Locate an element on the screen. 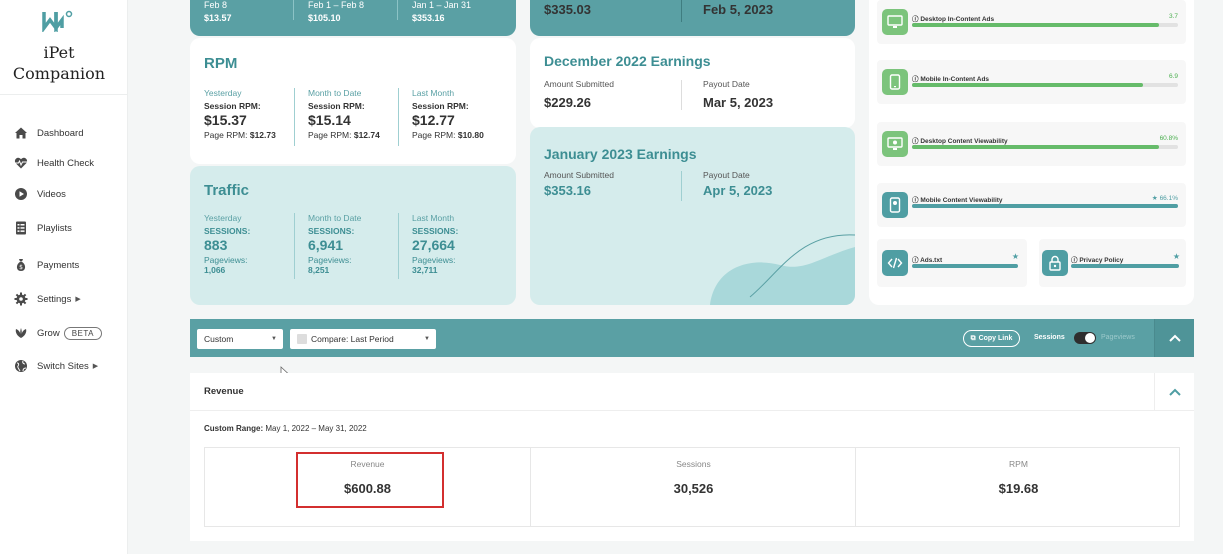  filter-collapse-button is located at coordinates (1174, 338).